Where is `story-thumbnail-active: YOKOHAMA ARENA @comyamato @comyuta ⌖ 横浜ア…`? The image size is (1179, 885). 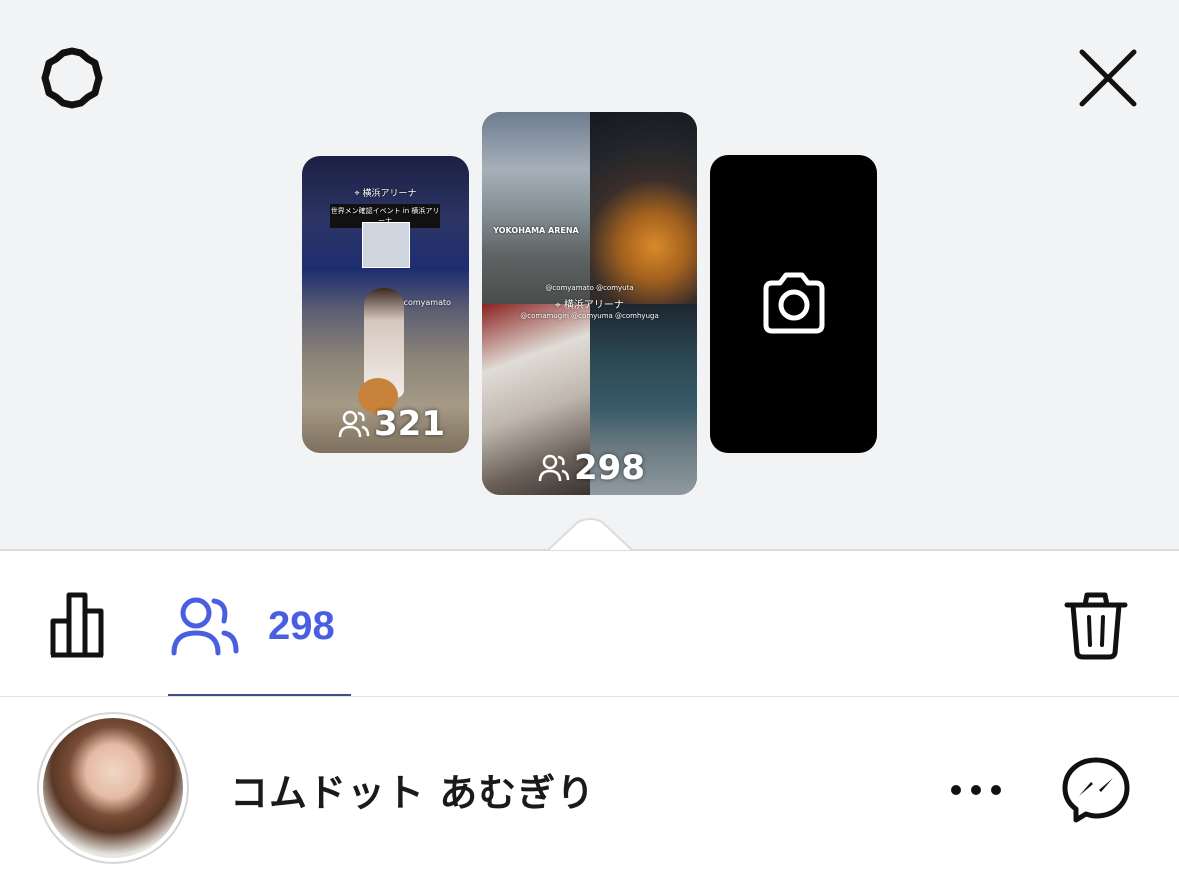 story-thumbnail-active: YOKOHAMA ARENA @comyamato @comyuta ⌖ 横浜ア… is located at coordinates (589, 303).